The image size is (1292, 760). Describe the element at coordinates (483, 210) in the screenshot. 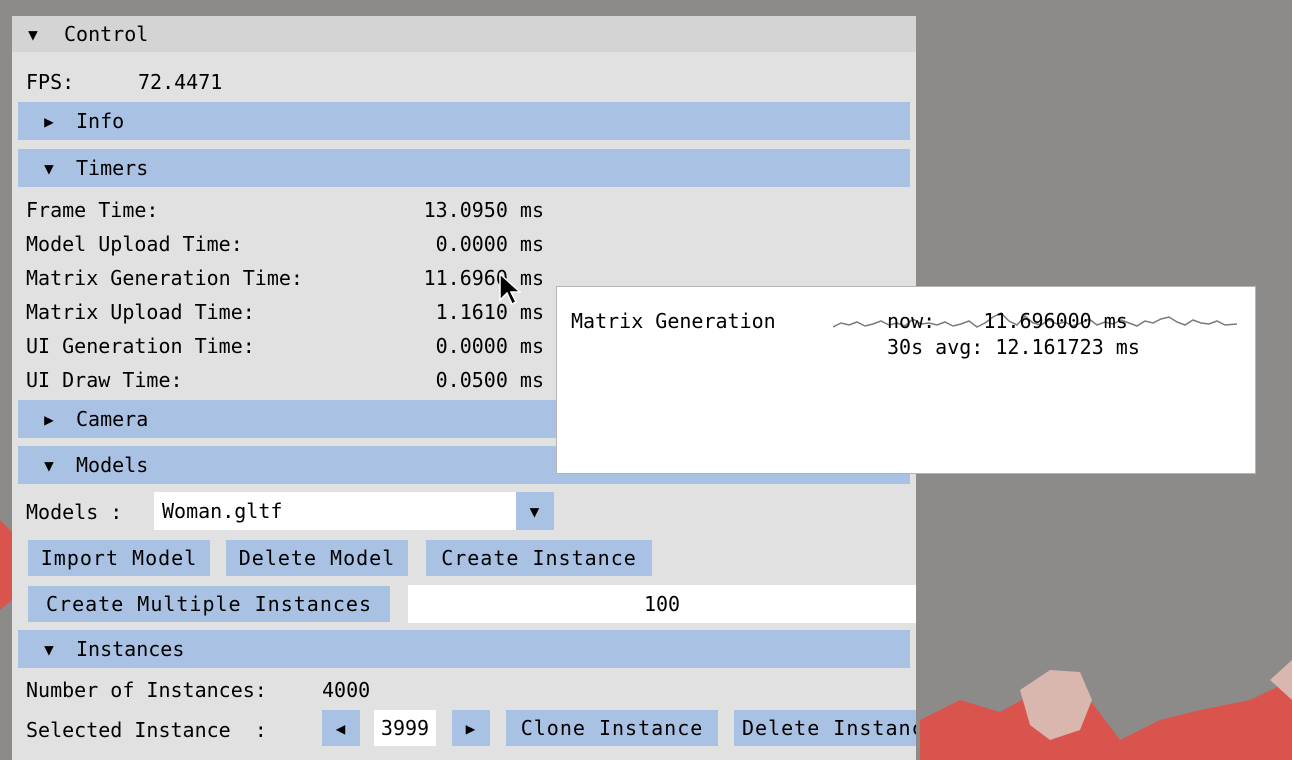

I see `timer-value-frame: 13.0950 ms` at that location.